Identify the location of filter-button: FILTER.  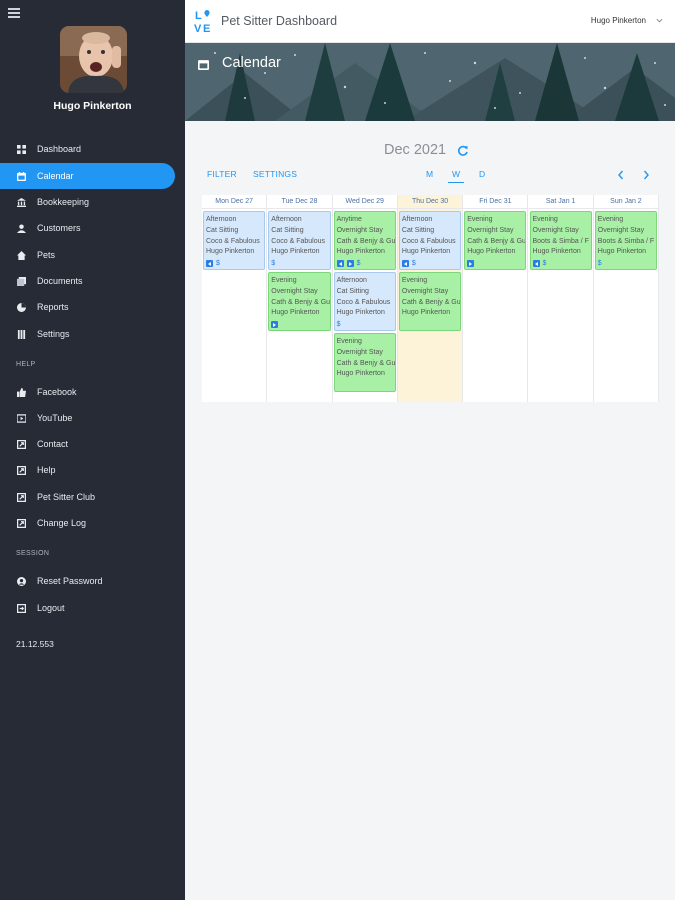
(222, 174).